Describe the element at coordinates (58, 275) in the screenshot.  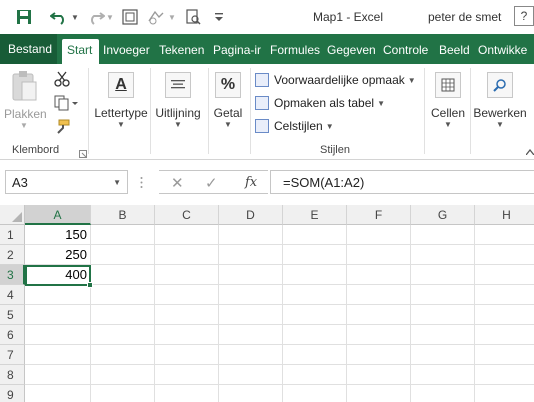
I see `active-cell-border` at that location.